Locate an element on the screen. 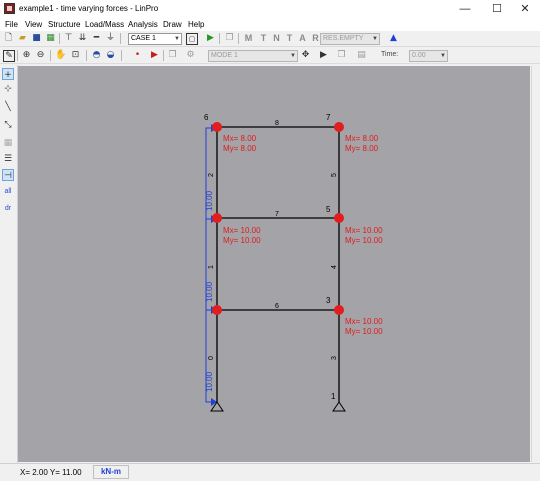 The height and width of the screenshot is (481, 540). load-case-select: CASE 1 ▼ is located at coordinates (155, 39).